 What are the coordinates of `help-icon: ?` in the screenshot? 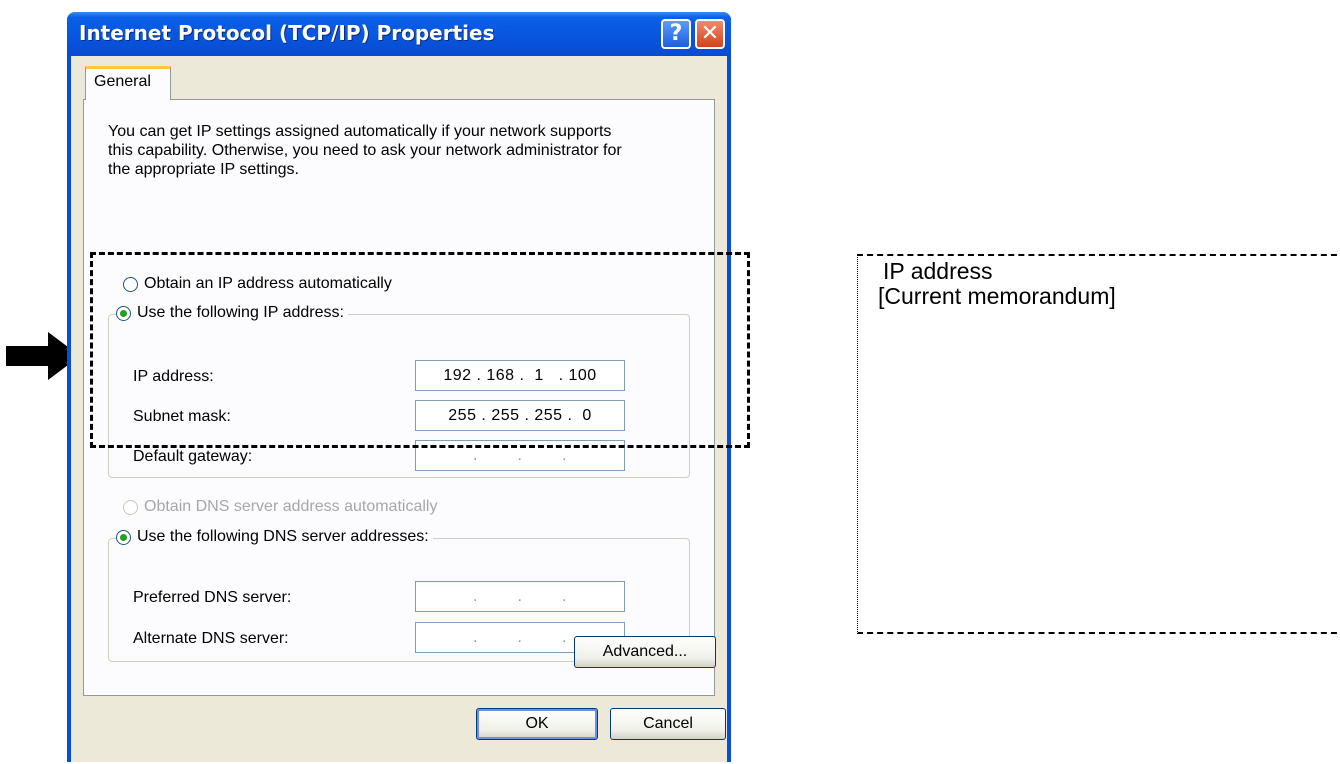 It's located at (676, 33).